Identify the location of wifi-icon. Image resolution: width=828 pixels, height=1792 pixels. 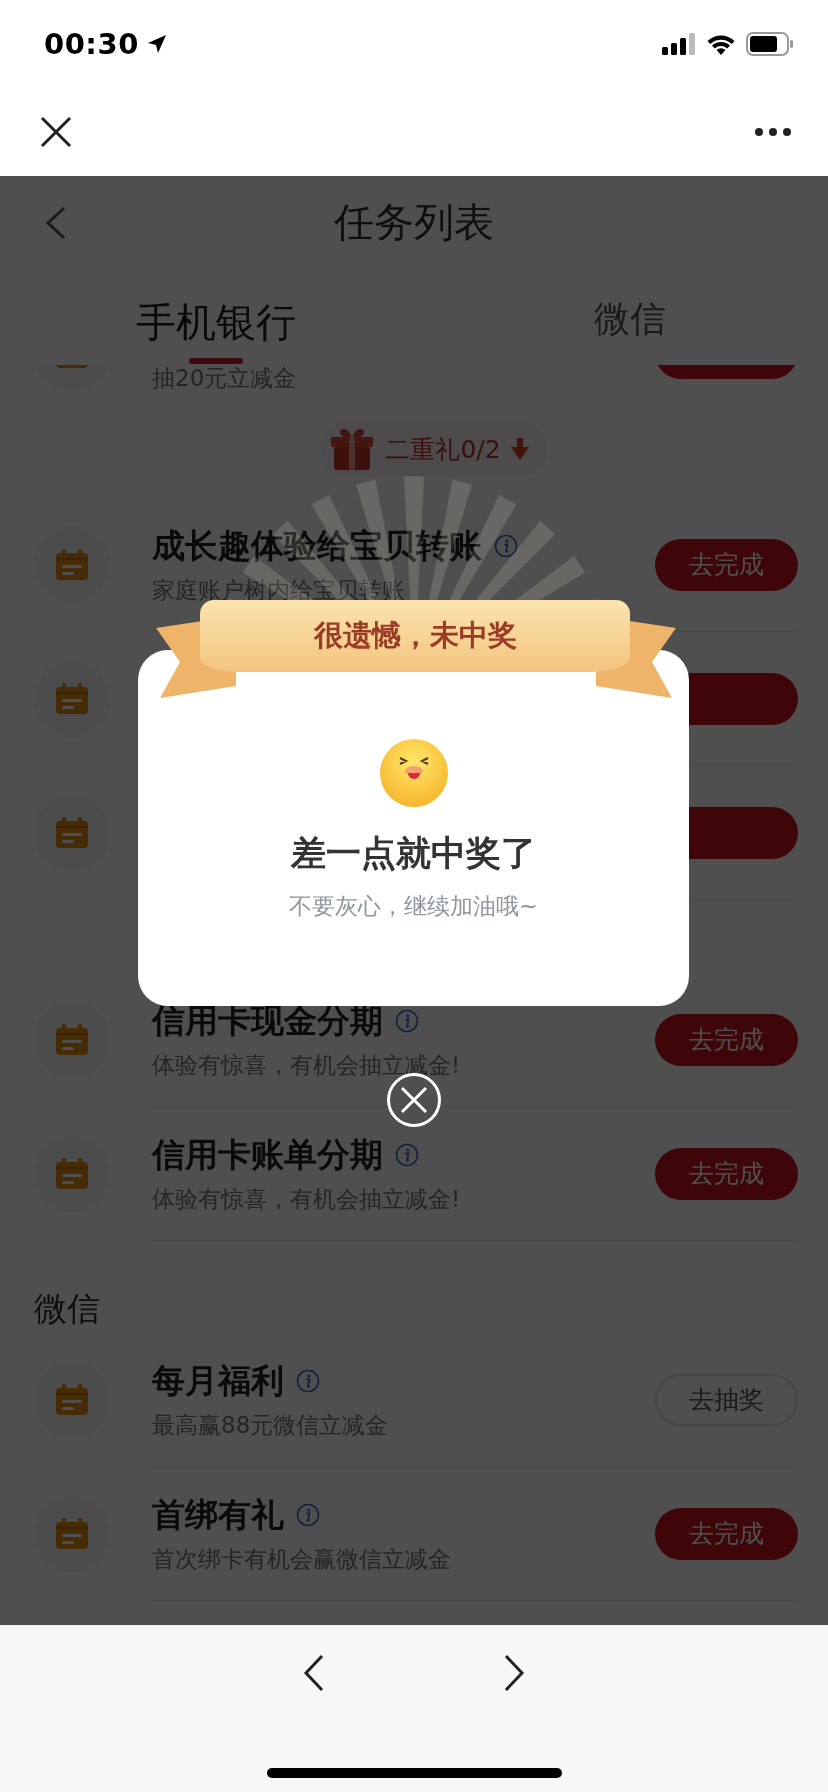
(721, 44).